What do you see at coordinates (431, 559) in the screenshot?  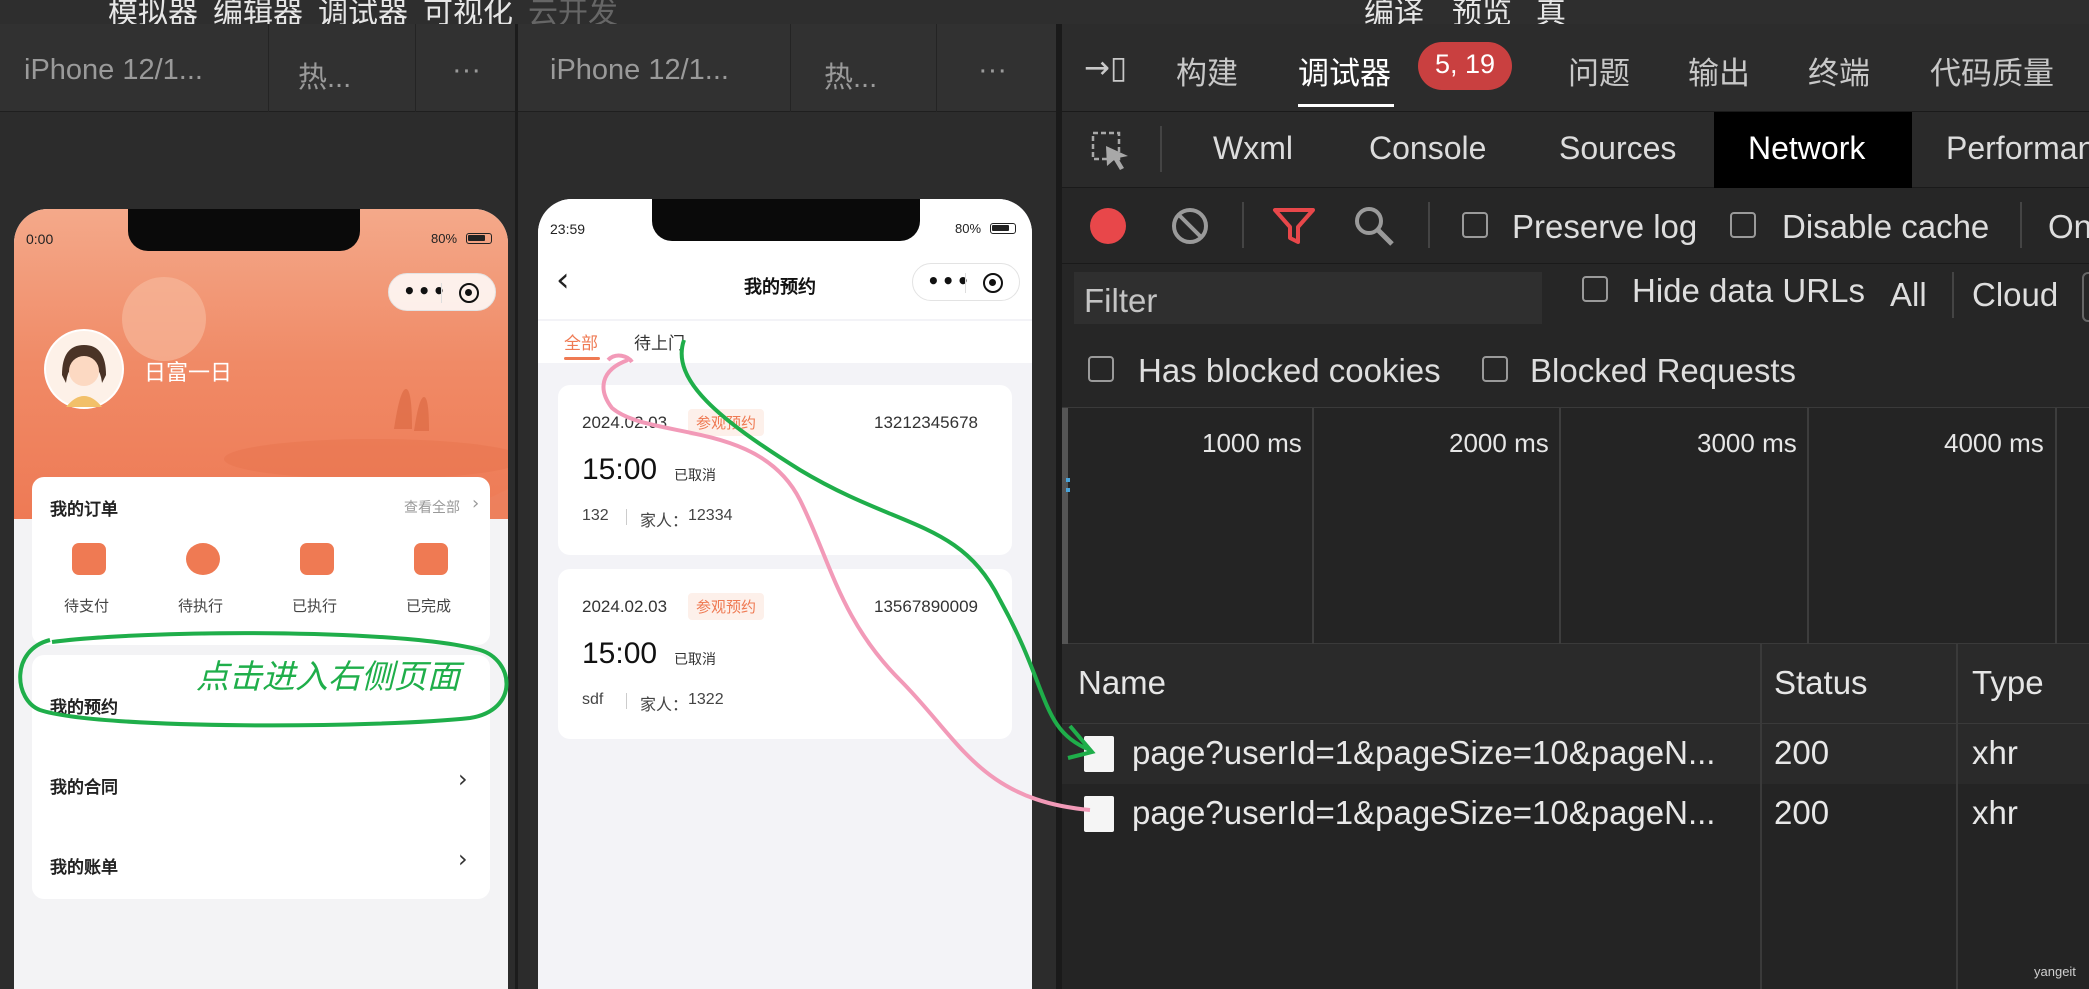 I see `box-icon` at bounding box center [431, 559].